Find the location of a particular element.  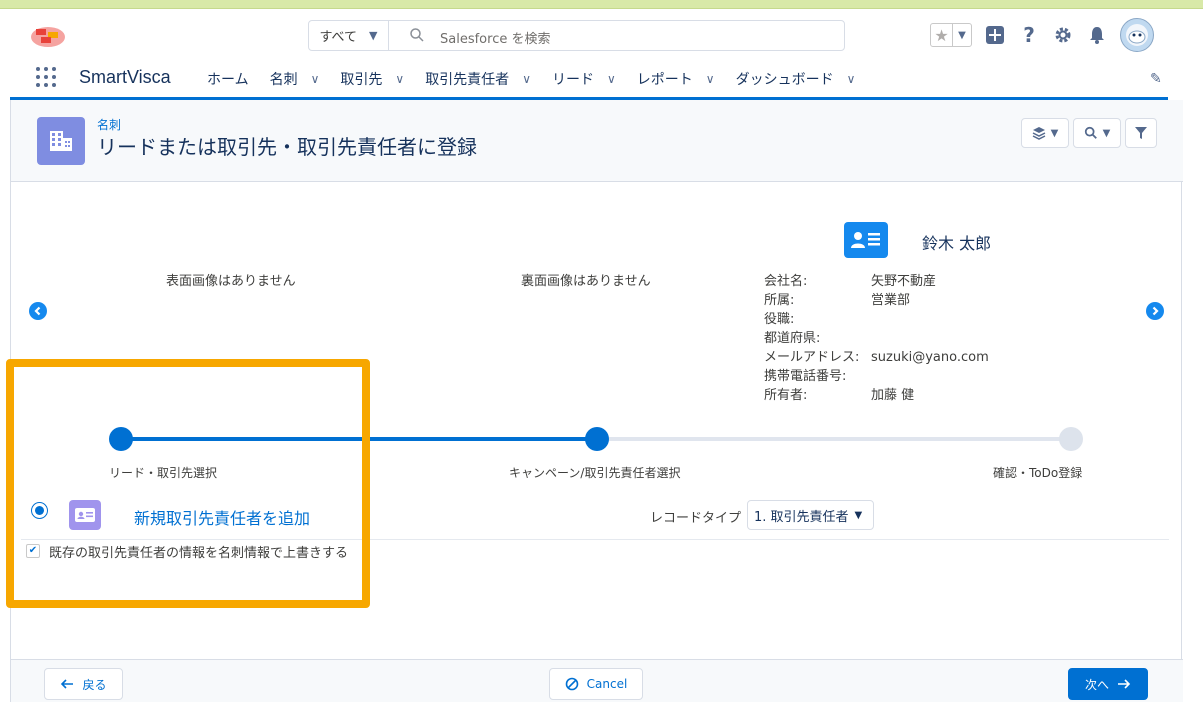

add-icon is located at coordinates (995, 35).